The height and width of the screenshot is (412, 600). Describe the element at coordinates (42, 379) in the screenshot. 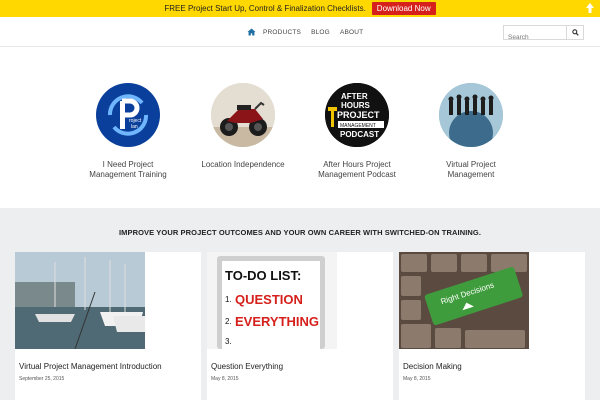

I see `post-date: September 25, 2015` at that location.